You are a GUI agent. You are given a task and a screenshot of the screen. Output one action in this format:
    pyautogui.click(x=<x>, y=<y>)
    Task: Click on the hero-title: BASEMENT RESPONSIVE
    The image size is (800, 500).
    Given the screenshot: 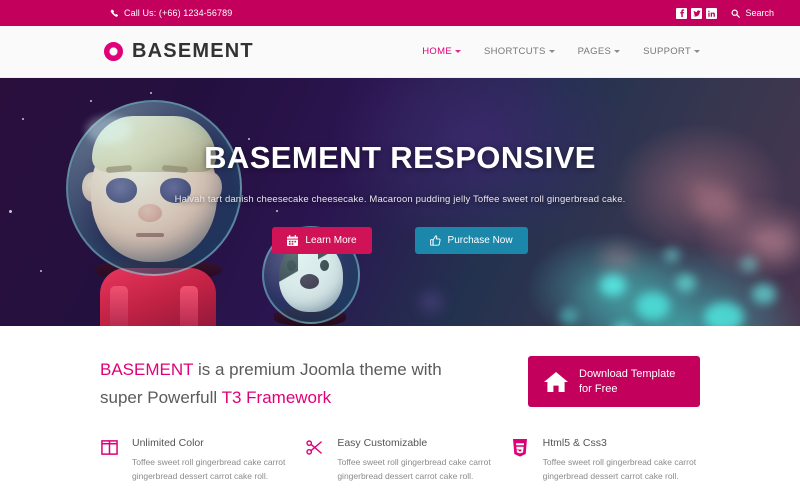 What is the action you would take?
    pyautogui.click(x=400, y=157)
    